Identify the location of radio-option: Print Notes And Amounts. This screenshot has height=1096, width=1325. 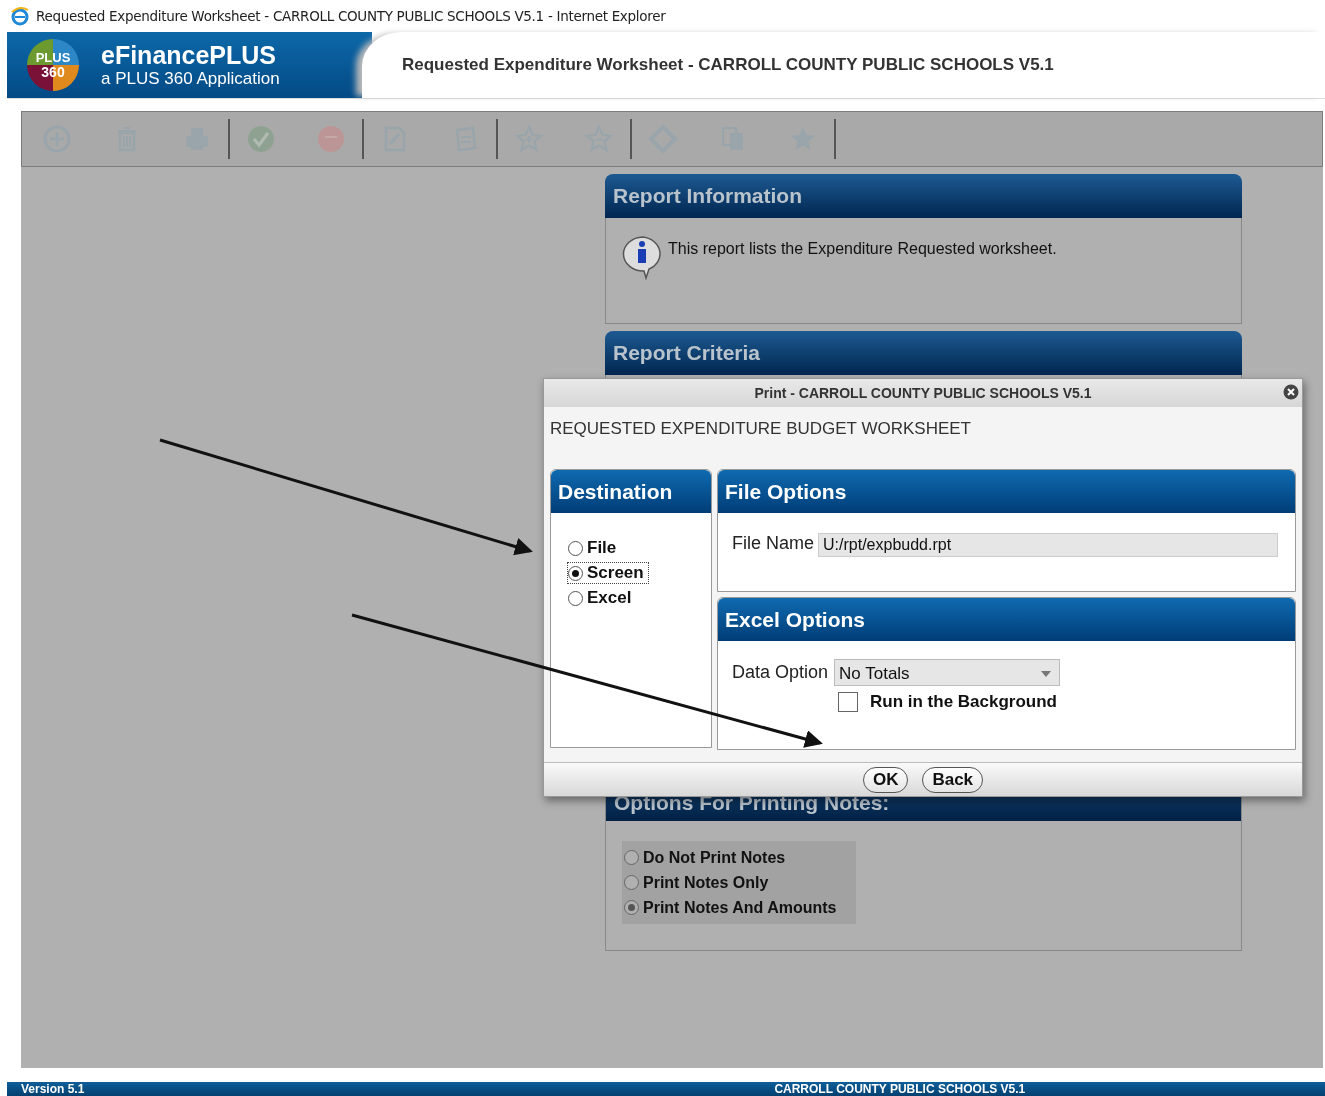
(739, 907).